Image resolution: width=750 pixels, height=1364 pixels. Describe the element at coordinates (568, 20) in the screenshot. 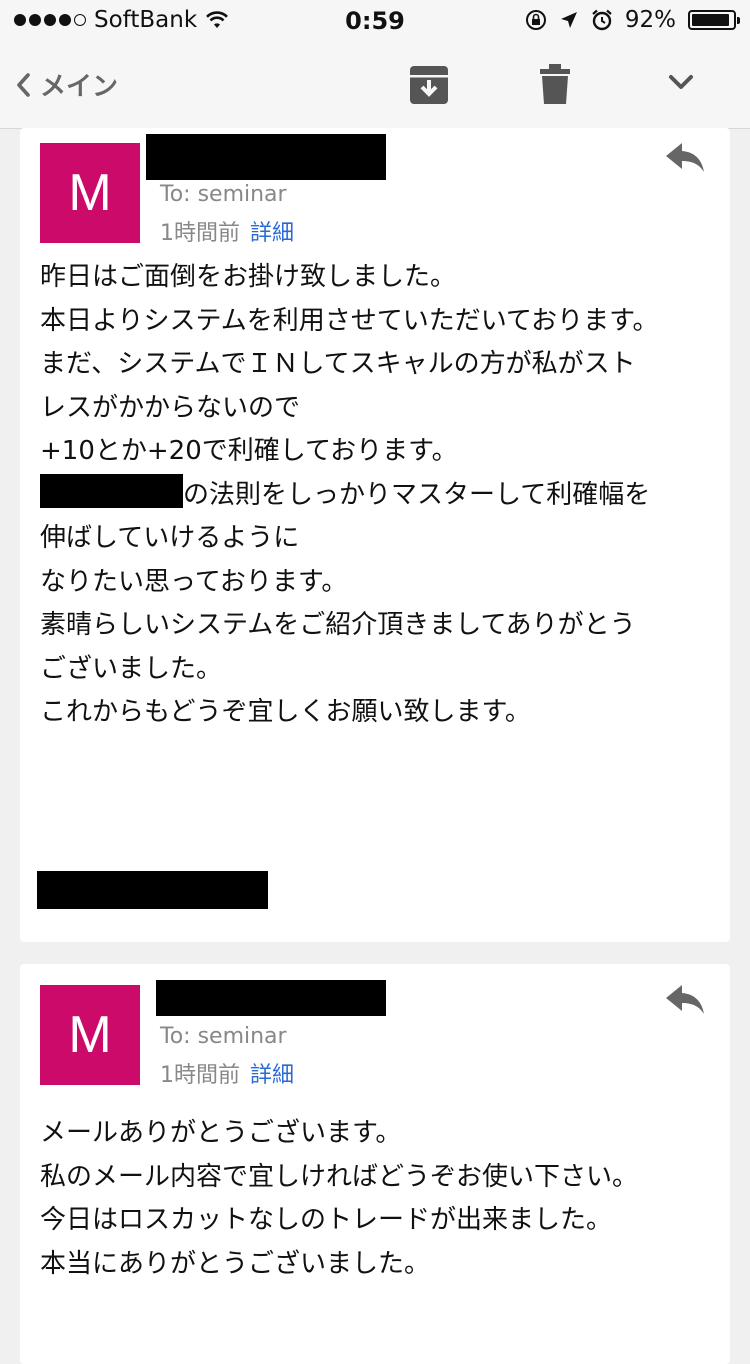

I see `location-arrow-icon` at that location.